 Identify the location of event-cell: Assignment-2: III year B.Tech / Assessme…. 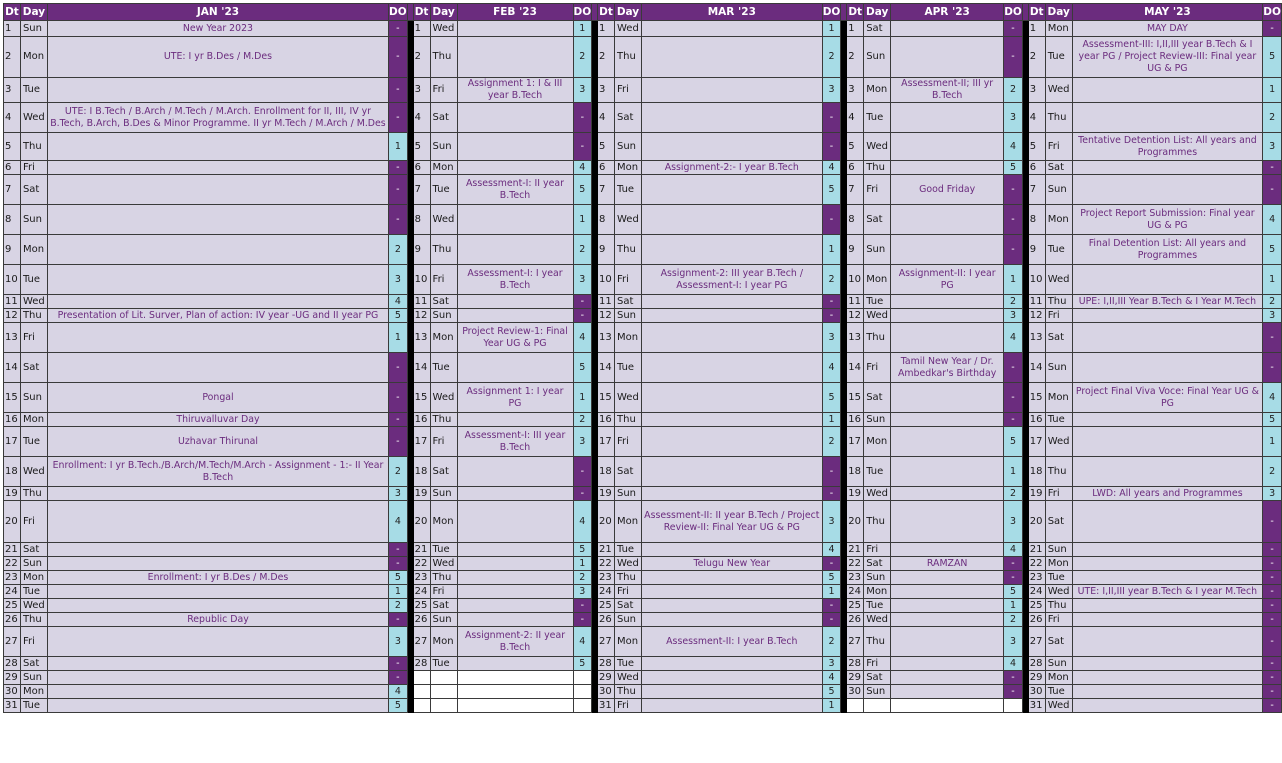
(731, 279).